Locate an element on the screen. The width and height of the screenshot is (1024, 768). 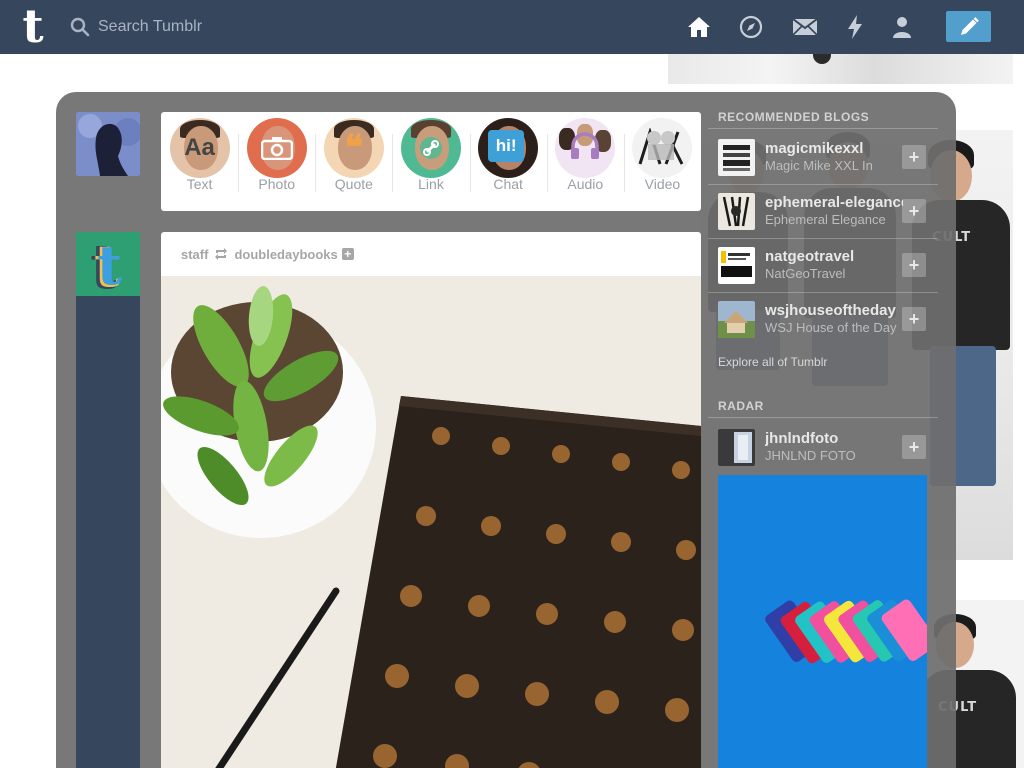
reblog-icon is located at coordinates (221, 254).